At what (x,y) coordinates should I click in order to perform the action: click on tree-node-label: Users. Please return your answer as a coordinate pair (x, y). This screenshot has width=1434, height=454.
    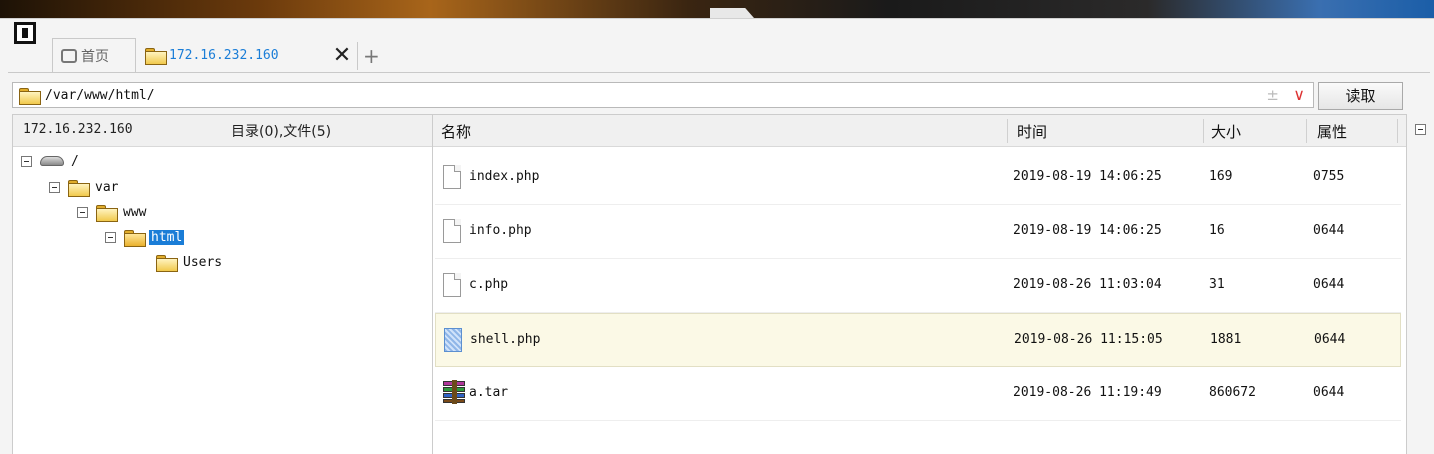
    Looking at the image, I should click on (203, 262).